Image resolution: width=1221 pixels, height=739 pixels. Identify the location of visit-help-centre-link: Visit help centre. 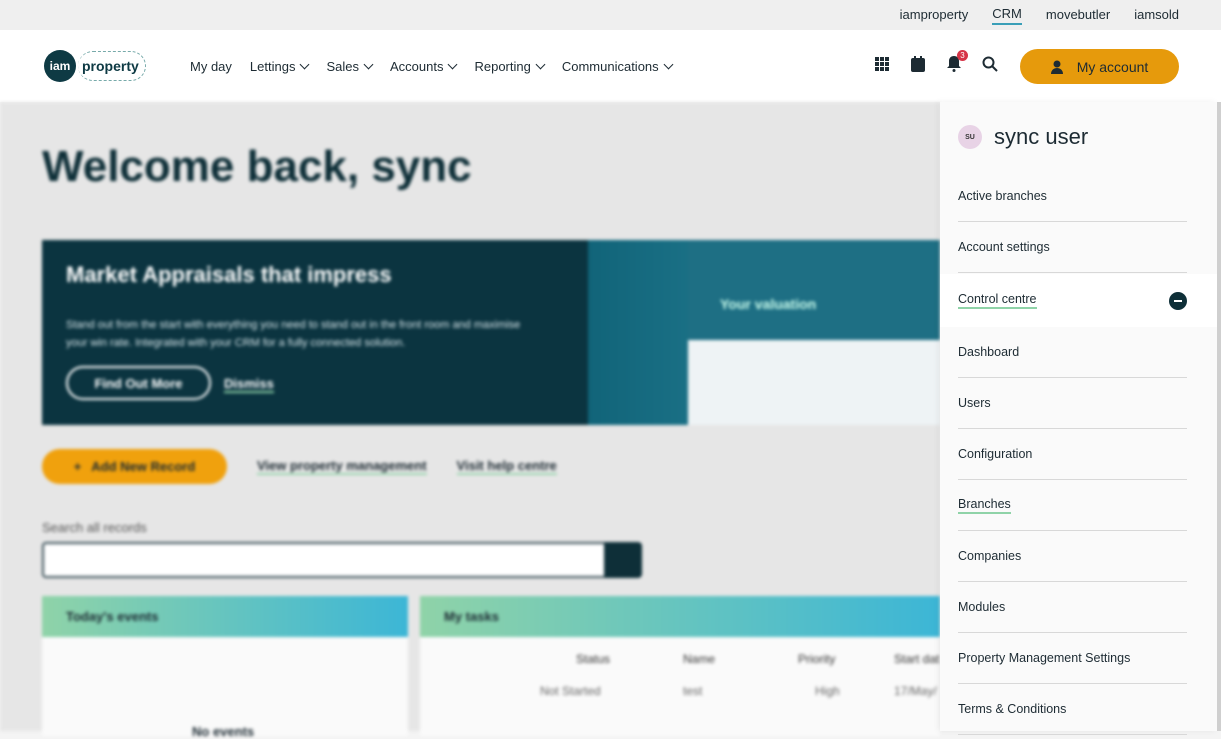
(506, 466).